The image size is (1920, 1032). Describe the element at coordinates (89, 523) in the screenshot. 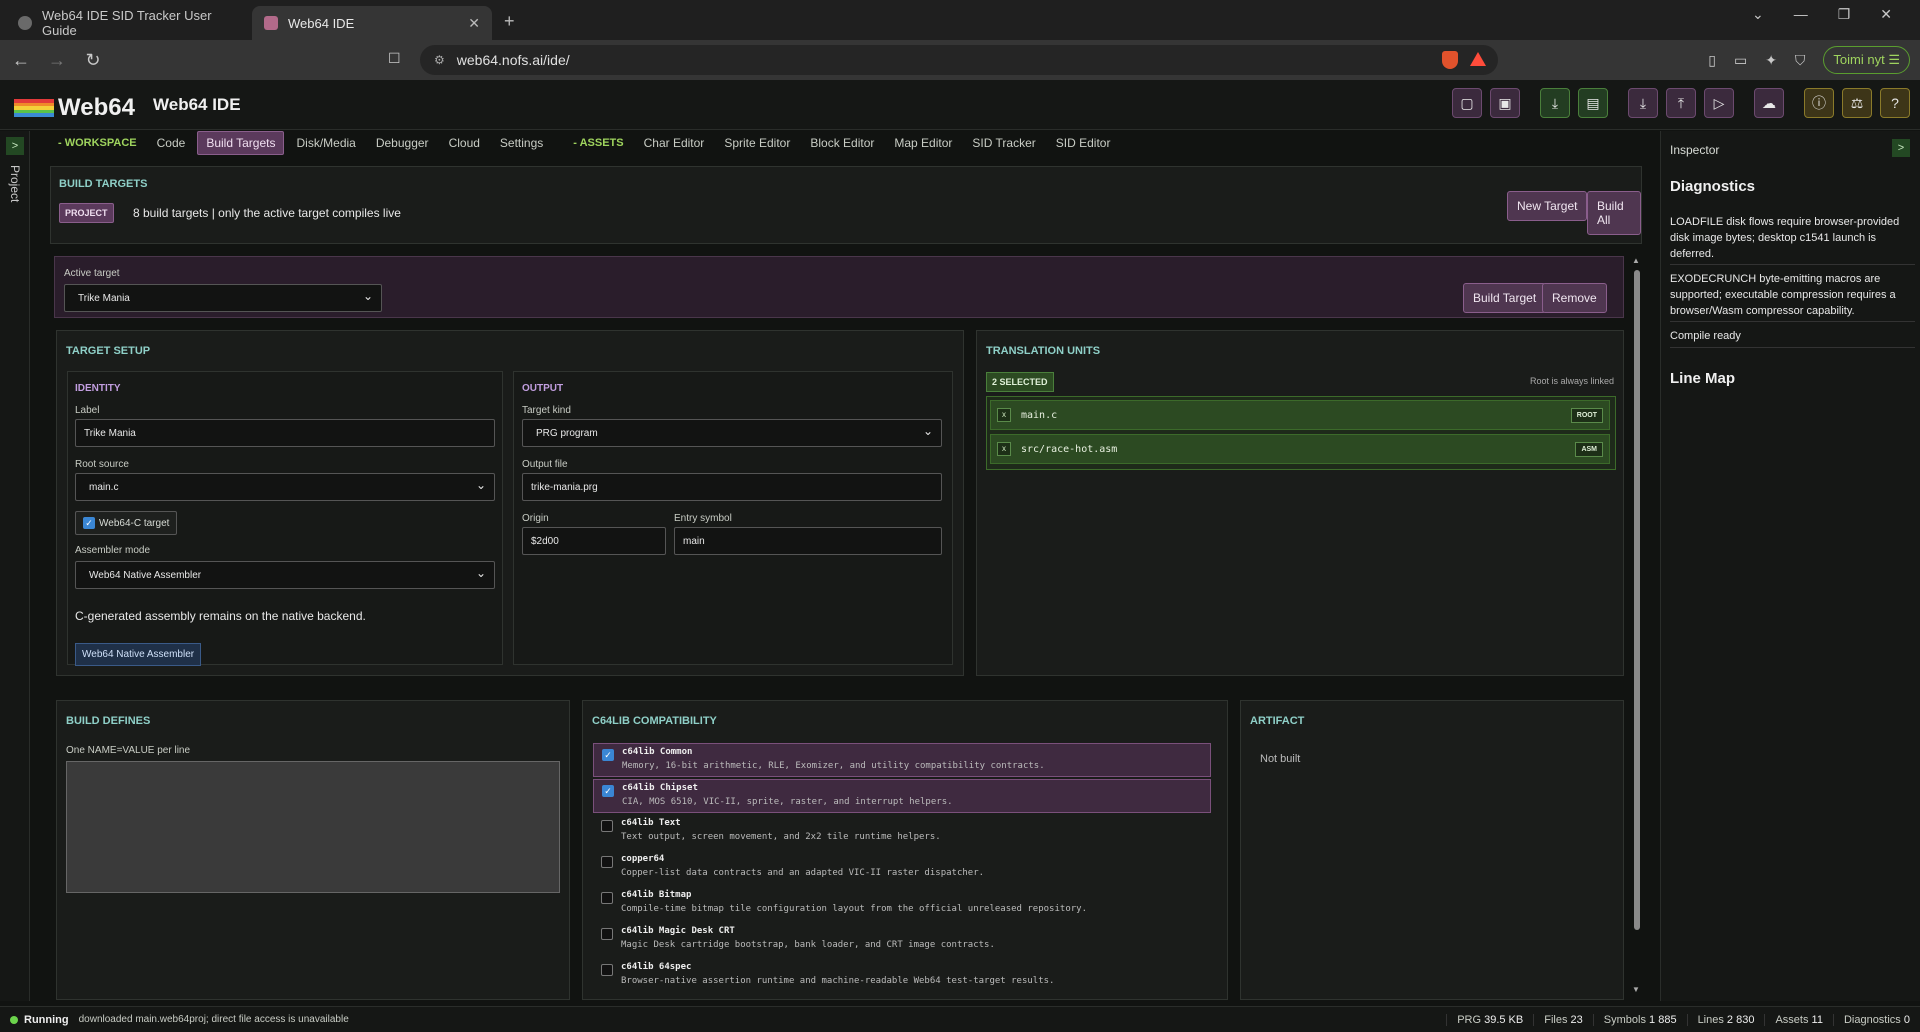

I see `web64c-checkbox: ✓` at that location.